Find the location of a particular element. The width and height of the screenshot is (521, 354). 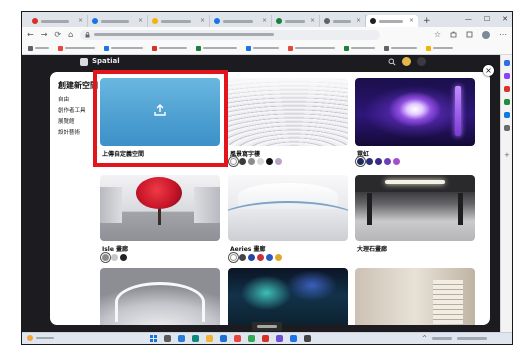

minimize-button: — is located at coordinates (468, 19).